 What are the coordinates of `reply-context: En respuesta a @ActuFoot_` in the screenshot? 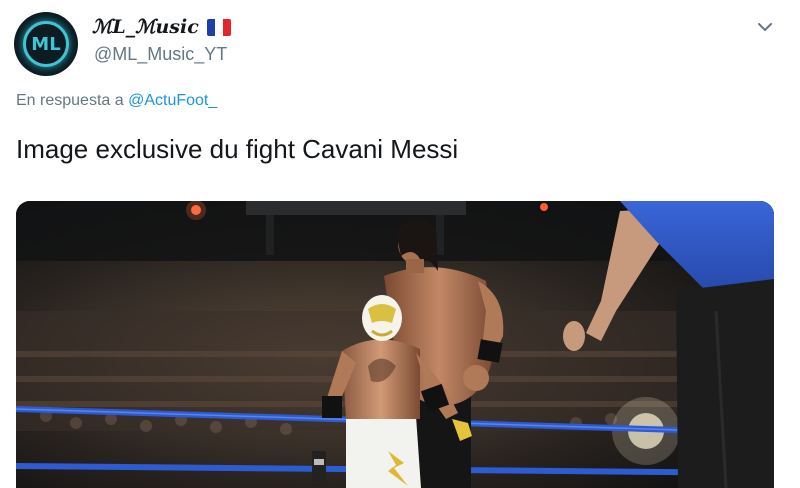 It's located at (116, 101).